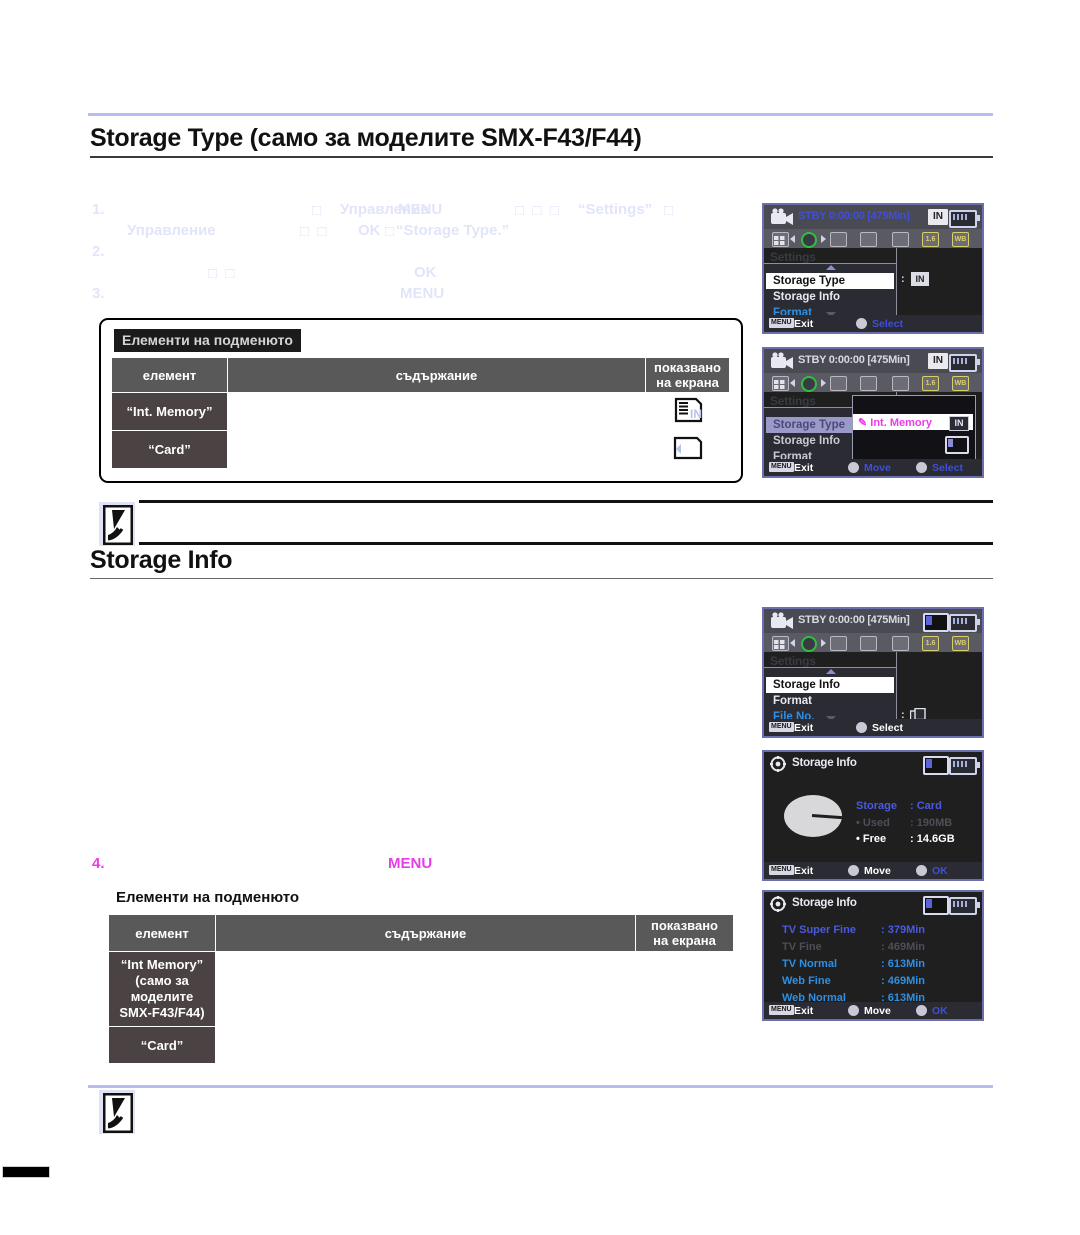  Describe the element at coordinates (830, 701) in the screenshot. I see `lcd3-menu-item-format: Format` at that location.